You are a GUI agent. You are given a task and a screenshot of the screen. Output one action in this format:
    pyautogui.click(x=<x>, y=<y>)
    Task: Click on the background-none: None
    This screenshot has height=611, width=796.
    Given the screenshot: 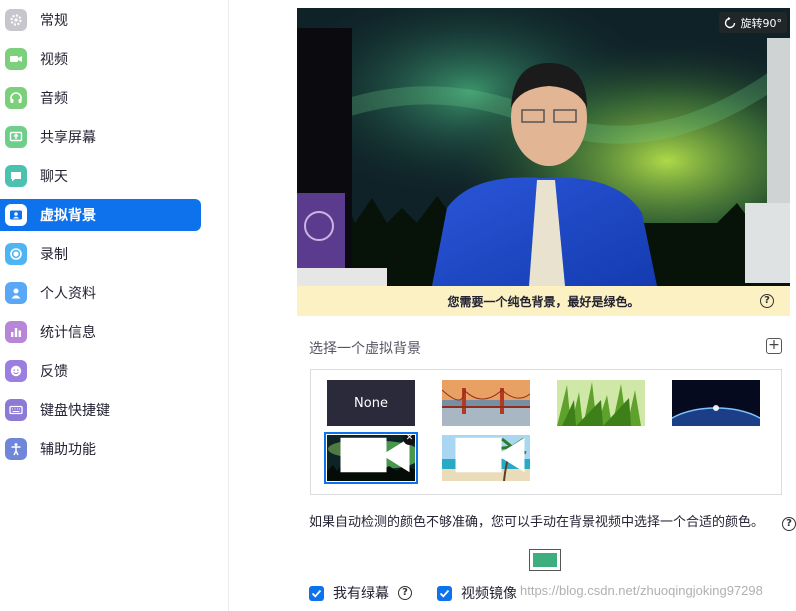 What is the action you would take?
    pyautogui.click(x=371, y=403)
    